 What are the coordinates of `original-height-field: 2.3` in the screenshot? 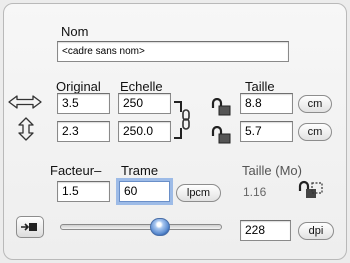 It's located at (83, 131).